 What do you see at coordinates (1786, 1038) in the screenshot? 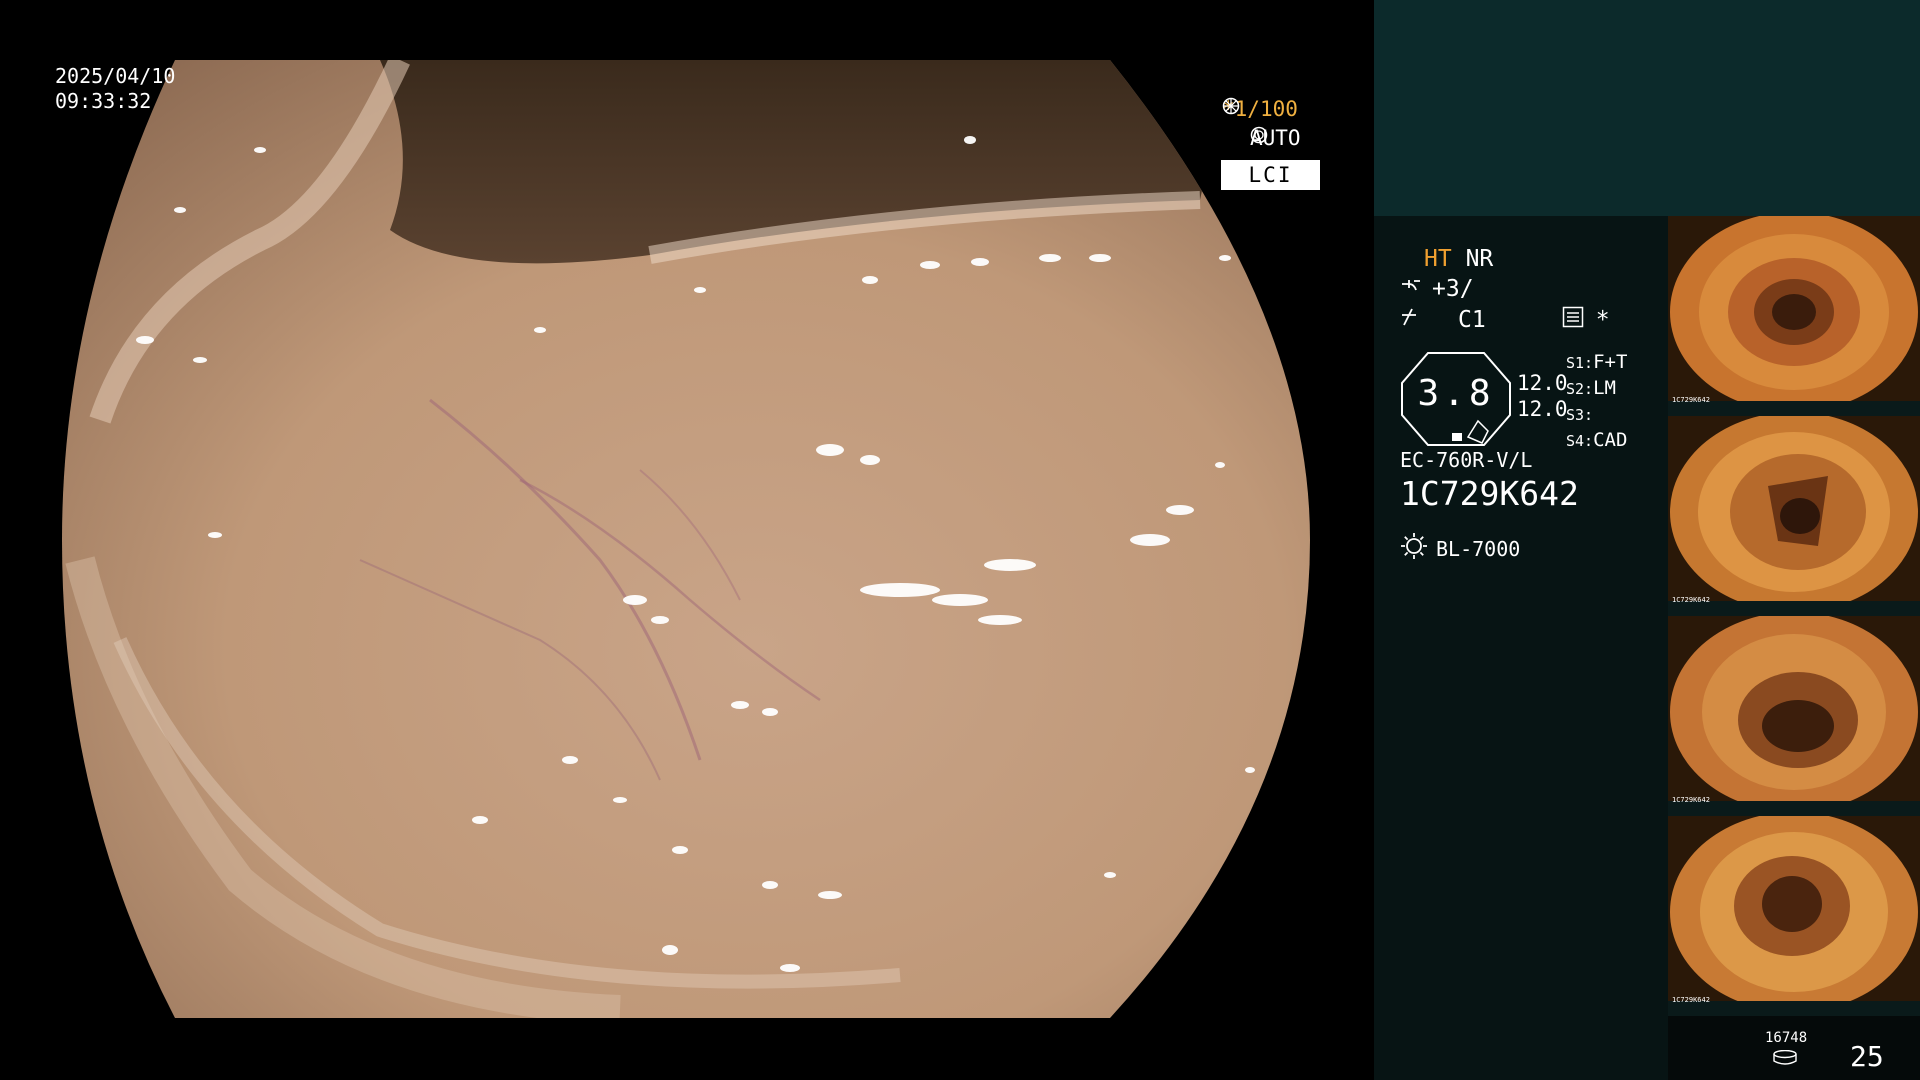
I see `image-counter: 16748` at bounding box center [1786, 1038].